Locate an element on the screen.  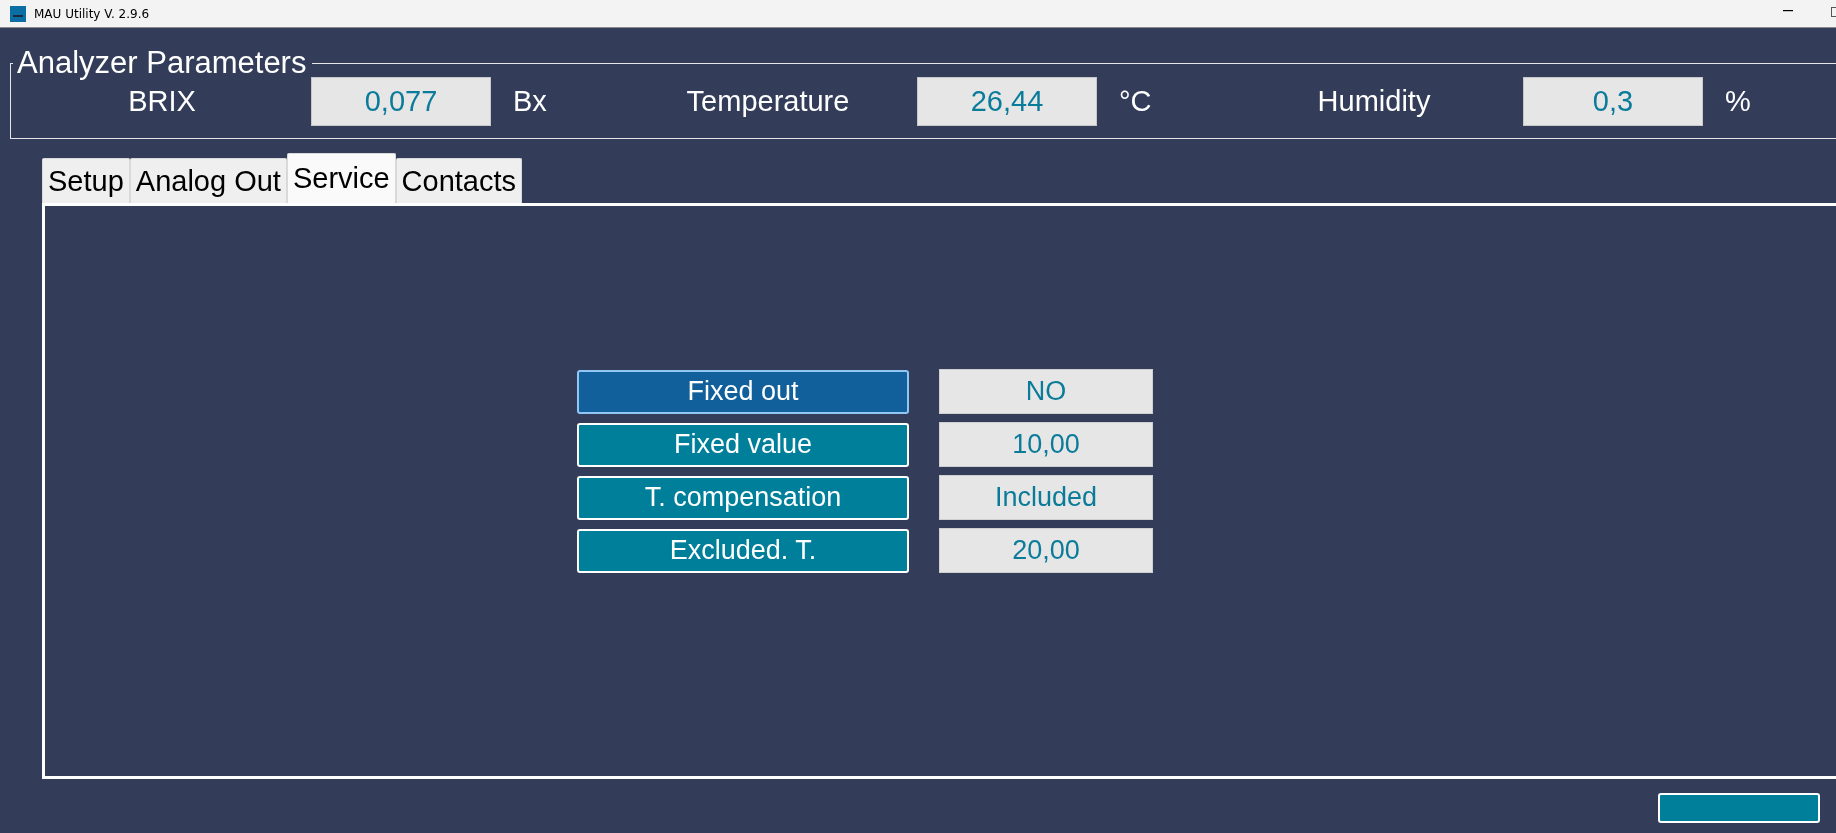
setting-value-field: NO is located at coordinates (1046, 391).